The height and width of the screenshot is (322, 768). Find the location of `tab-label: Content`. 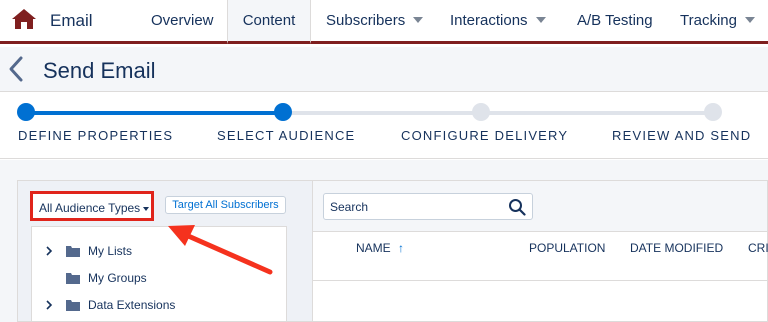

tab-label: Content is located at coordinates (269, 20).